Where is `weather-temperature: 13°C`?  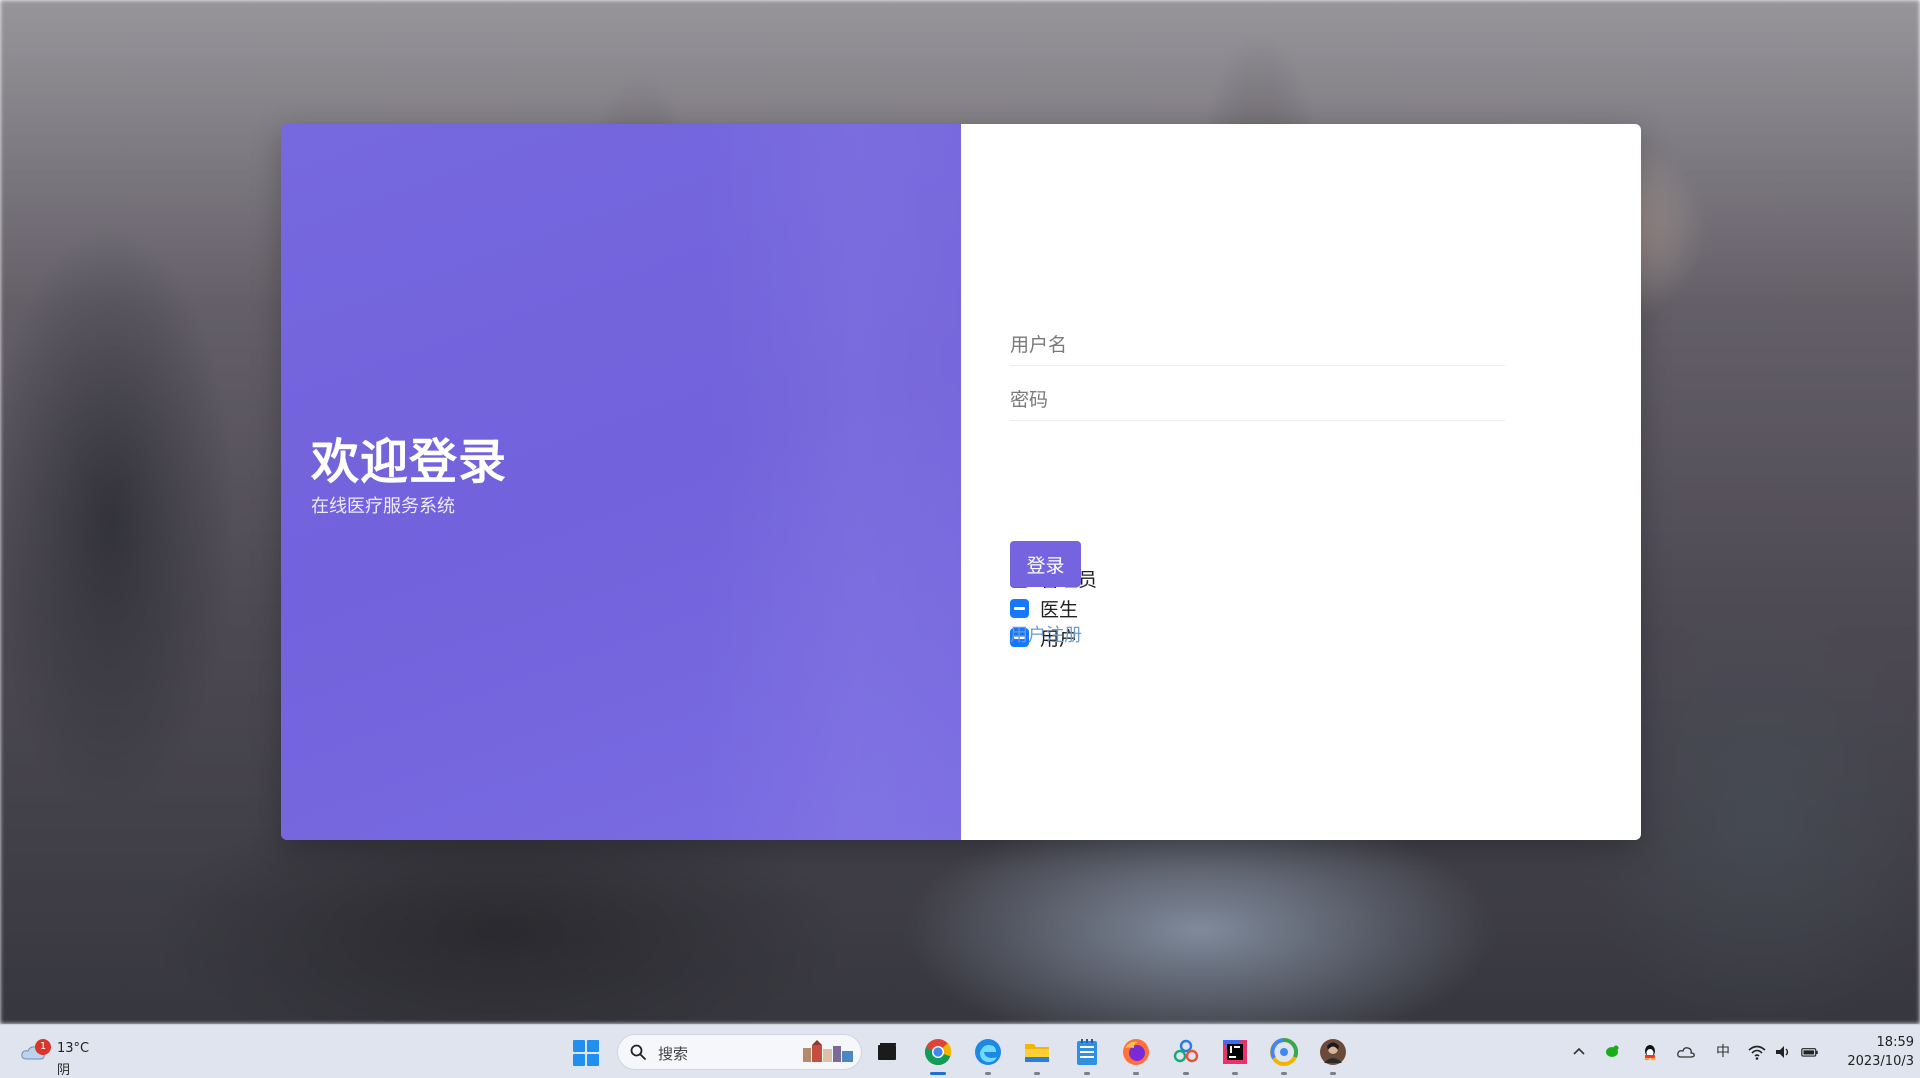 weather-temperature: 13°C is located at coordinates (73, 1048).